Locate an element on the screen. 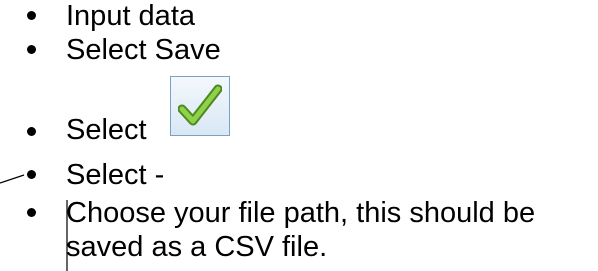  callout-lines is located at coordinates (34, 222).